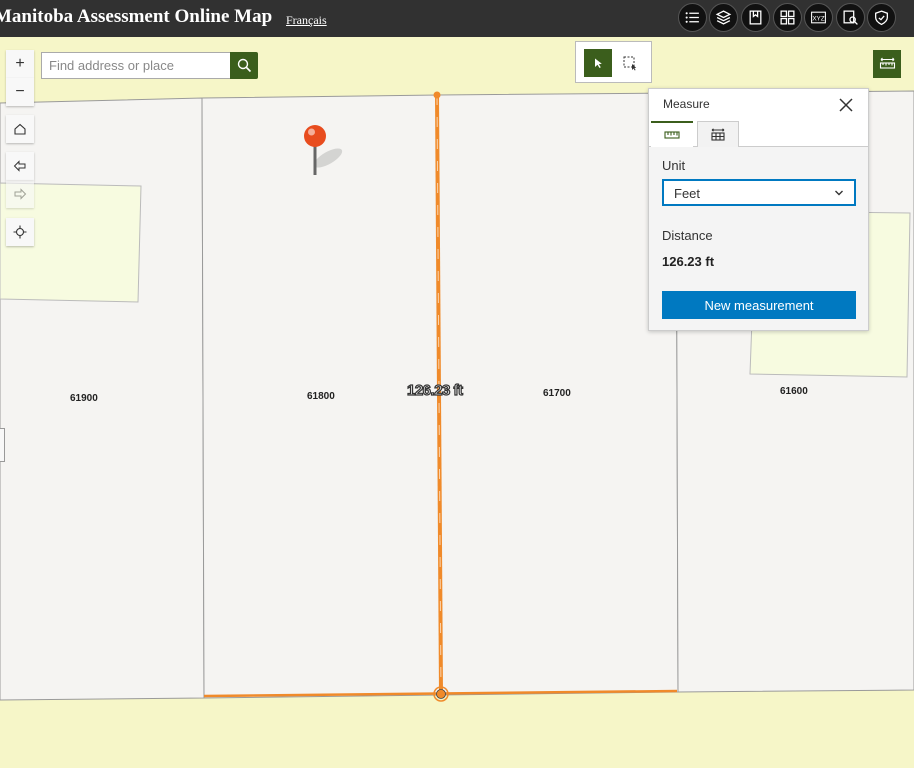  What do you see at coordinates (759, 305) in the screenshot?
I see `new-measurement-button: New measurement` at bounding box center [759, 305].